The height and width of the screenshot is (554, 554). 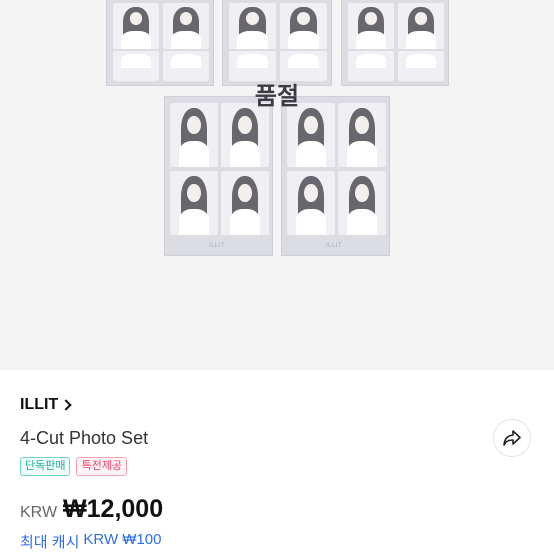 I want to click on price-value: ₩12,000, so click(x=113, y=509).